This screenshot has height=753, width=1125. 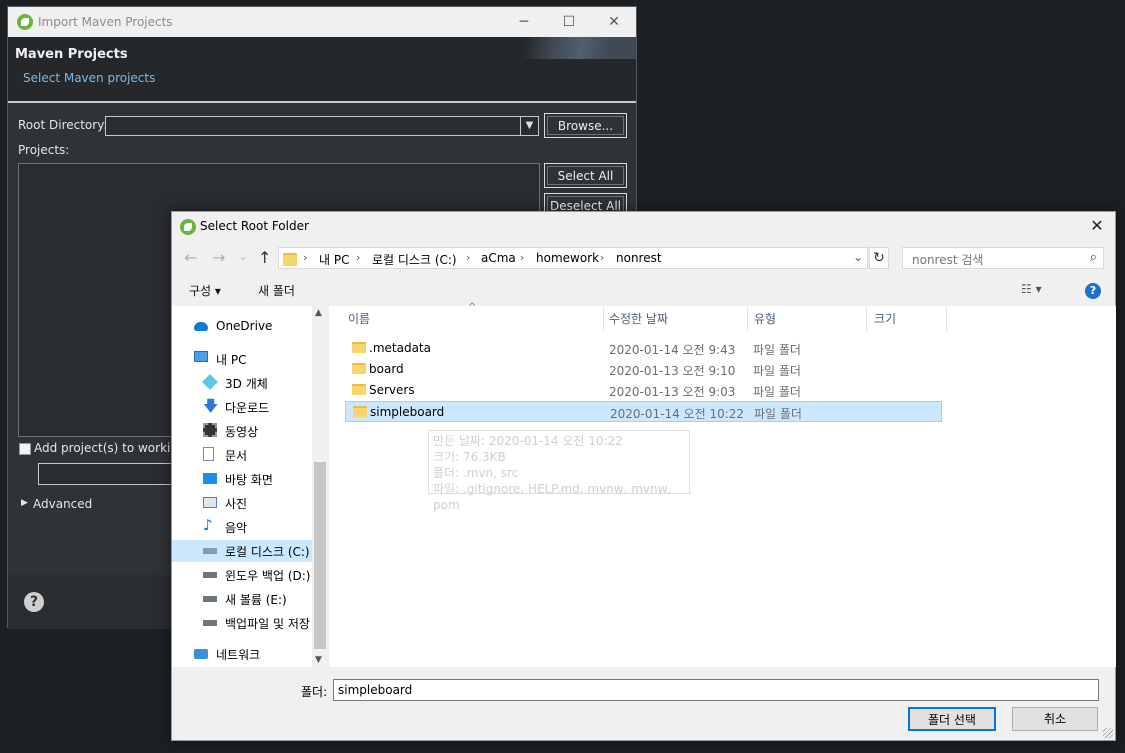 I want to click on picture-icon, so click(x=210, y=502).